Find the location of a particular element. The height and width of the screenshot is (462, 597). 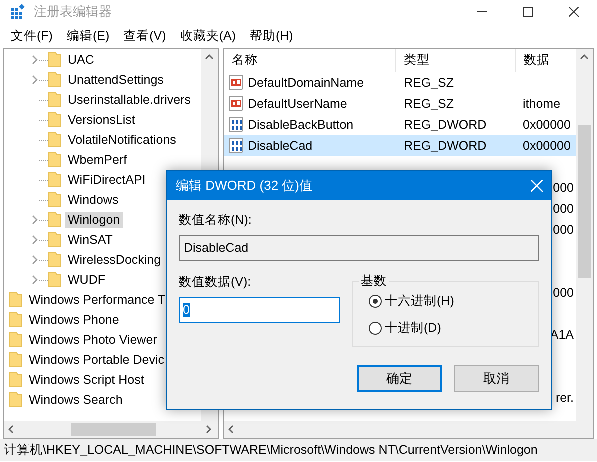

value-name: DisableCad is located at coordinates (280, 145).